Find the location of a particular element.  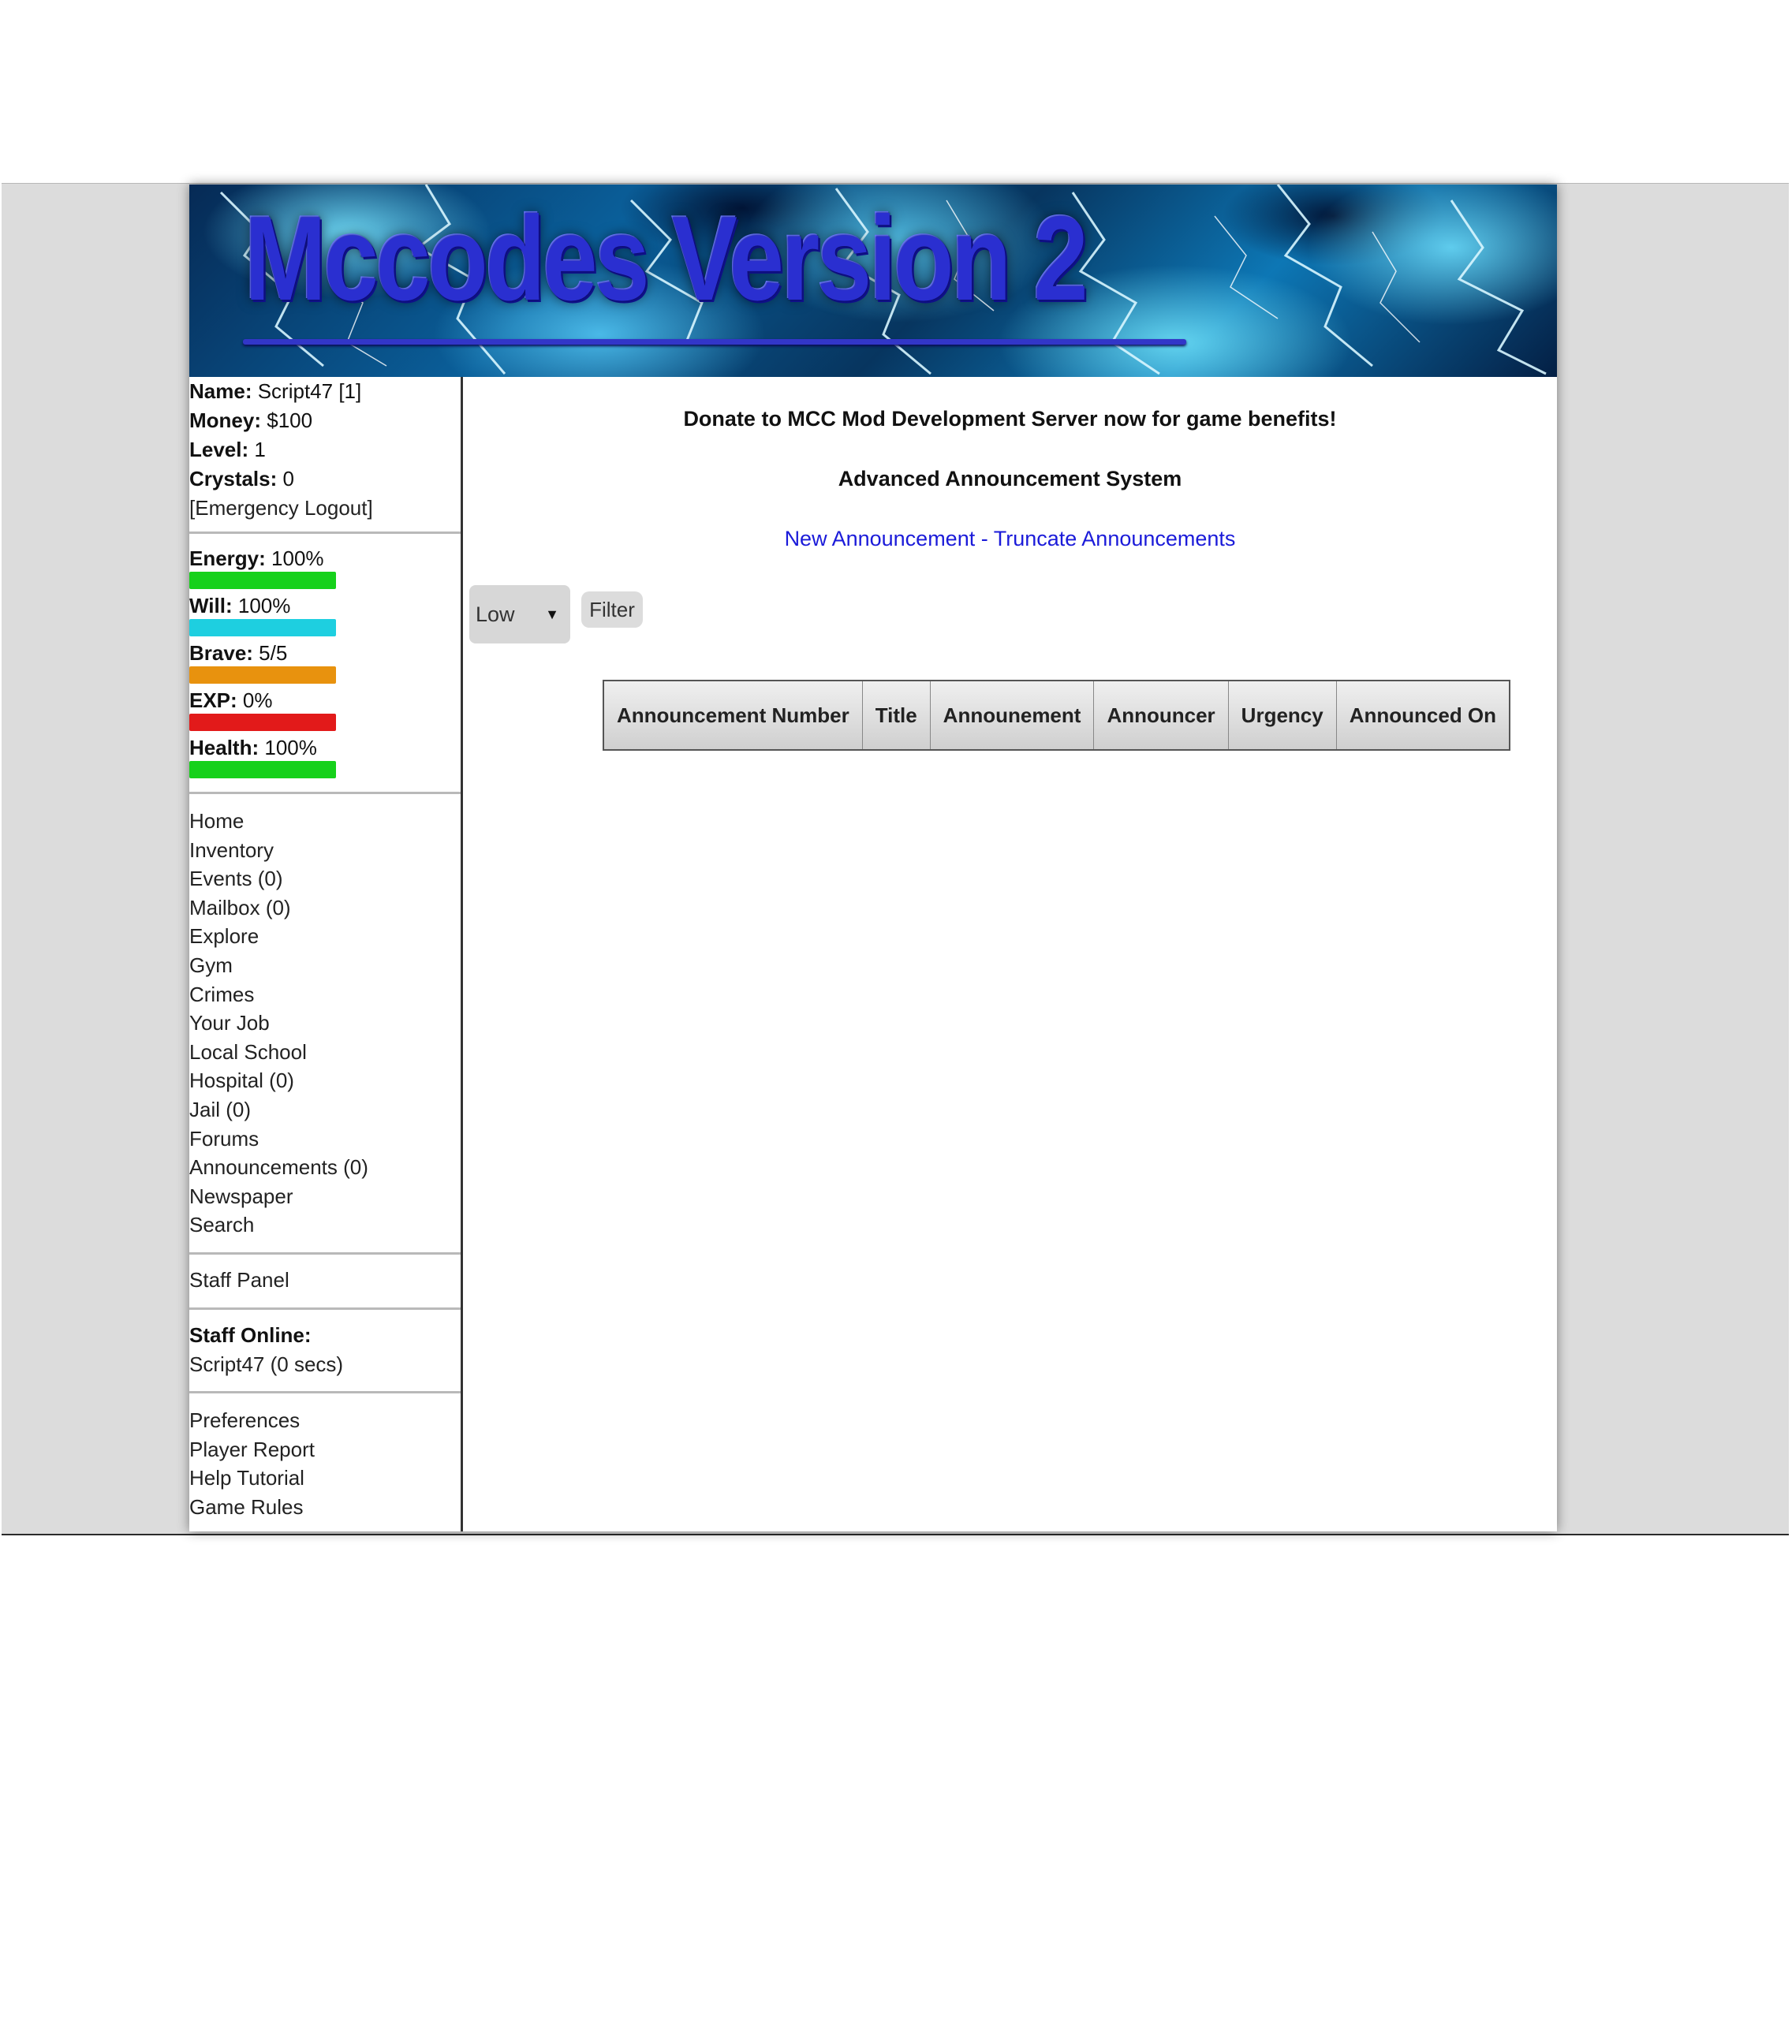

brave-bar is located at coordinates (262, 675).